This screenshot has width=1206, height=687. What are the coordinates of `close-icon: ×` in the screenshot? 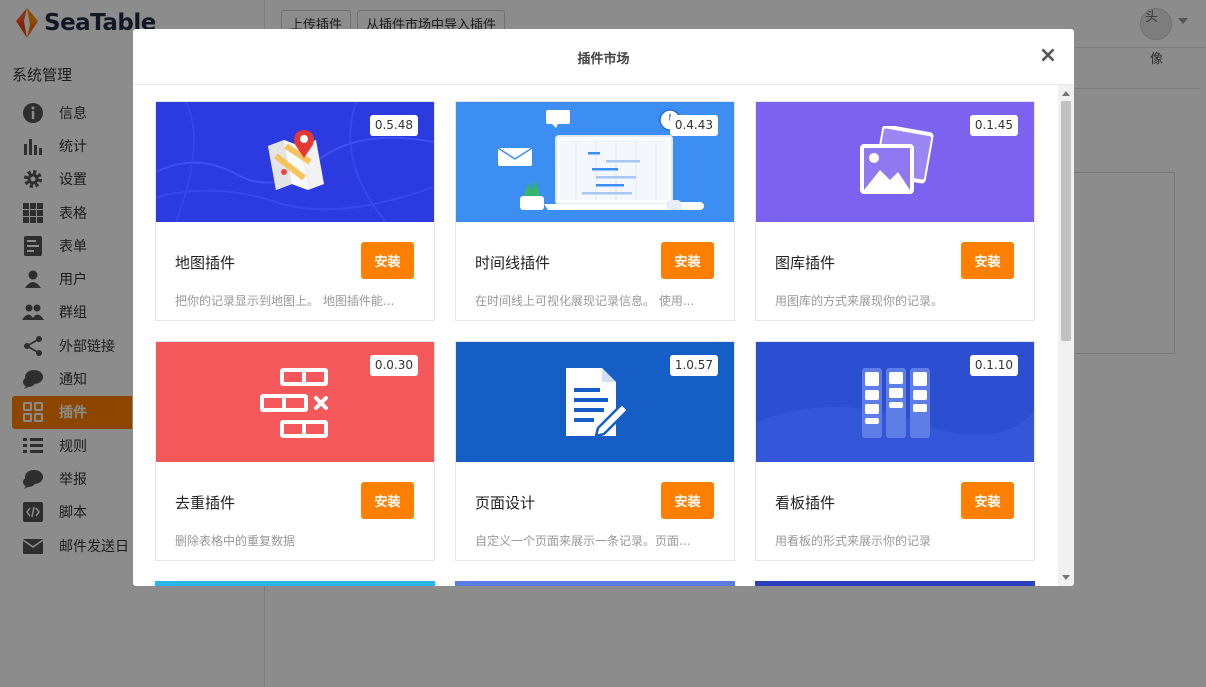 It's located at (1048, 56).